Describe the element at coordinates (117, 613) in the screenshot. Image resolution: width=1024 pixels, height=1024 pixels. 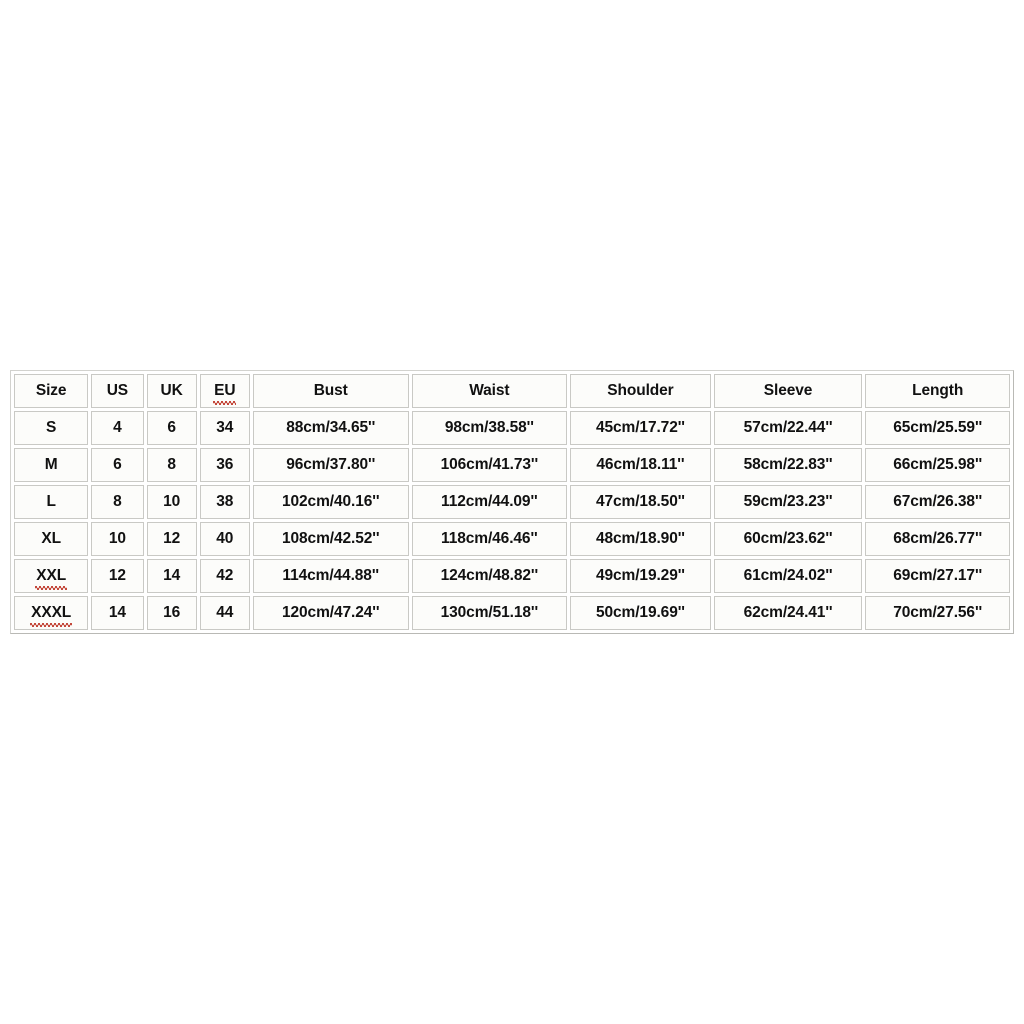
I see `cell-us: 14` at that location.